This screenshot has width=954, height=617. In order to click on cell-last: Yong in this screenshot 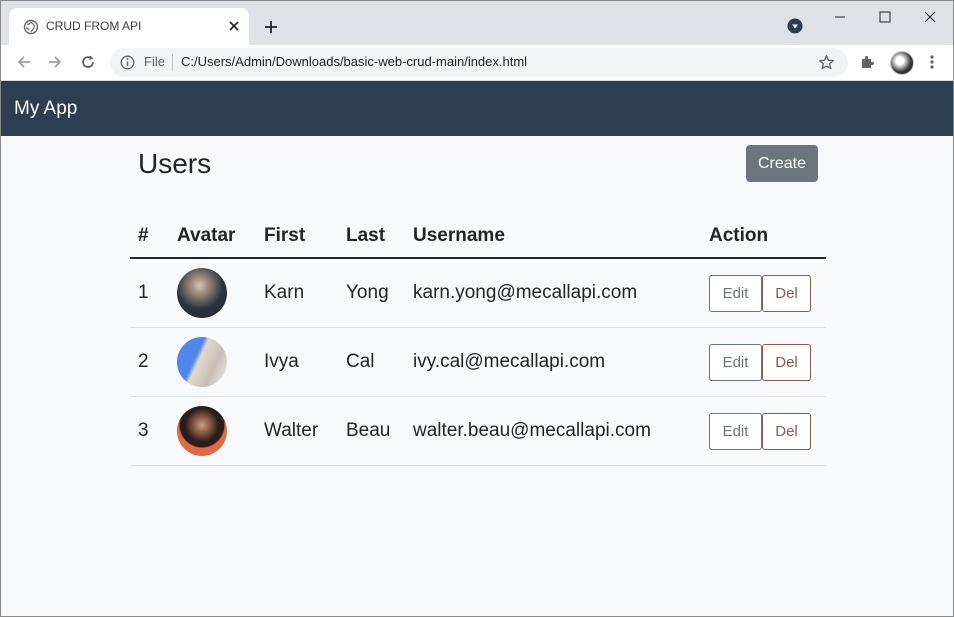, I will do `click(371, 293)`.